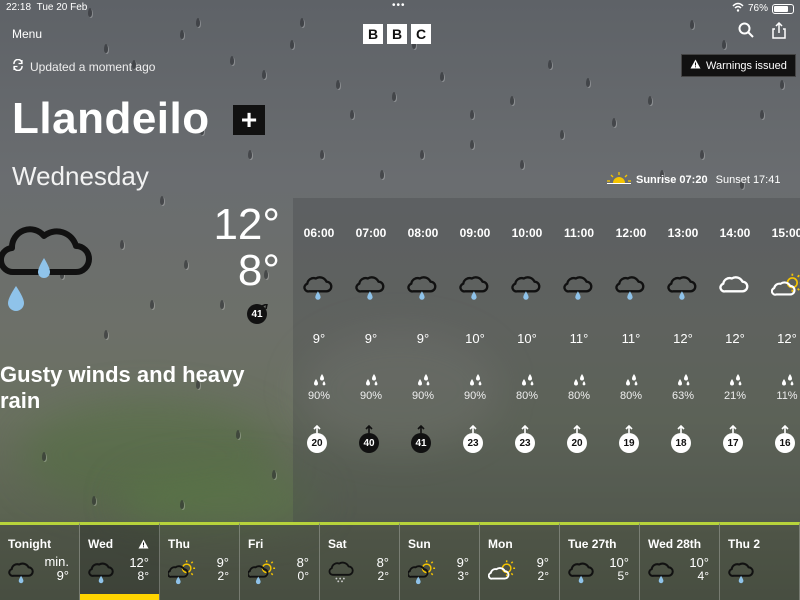 Image resolution: width=800 pixels, height=600 pixels. Describe the element at coordinates (592, 544) in the screenshot. I see `day-name: Tue 27th` at that location.